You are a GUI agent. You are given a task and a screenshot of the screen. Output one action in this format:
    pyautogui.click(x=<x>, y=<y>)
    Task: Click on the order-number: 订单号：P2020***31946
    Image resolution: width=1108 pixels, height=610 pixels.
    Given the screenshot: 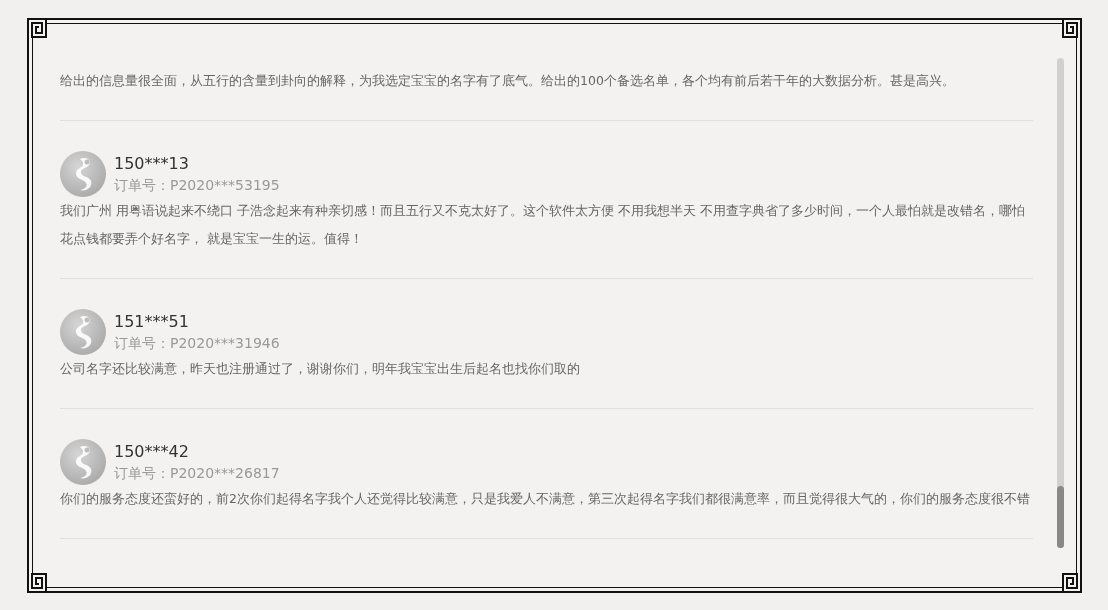 What is the action you would take?
    pyautogui.click(x=197, y=343)
    